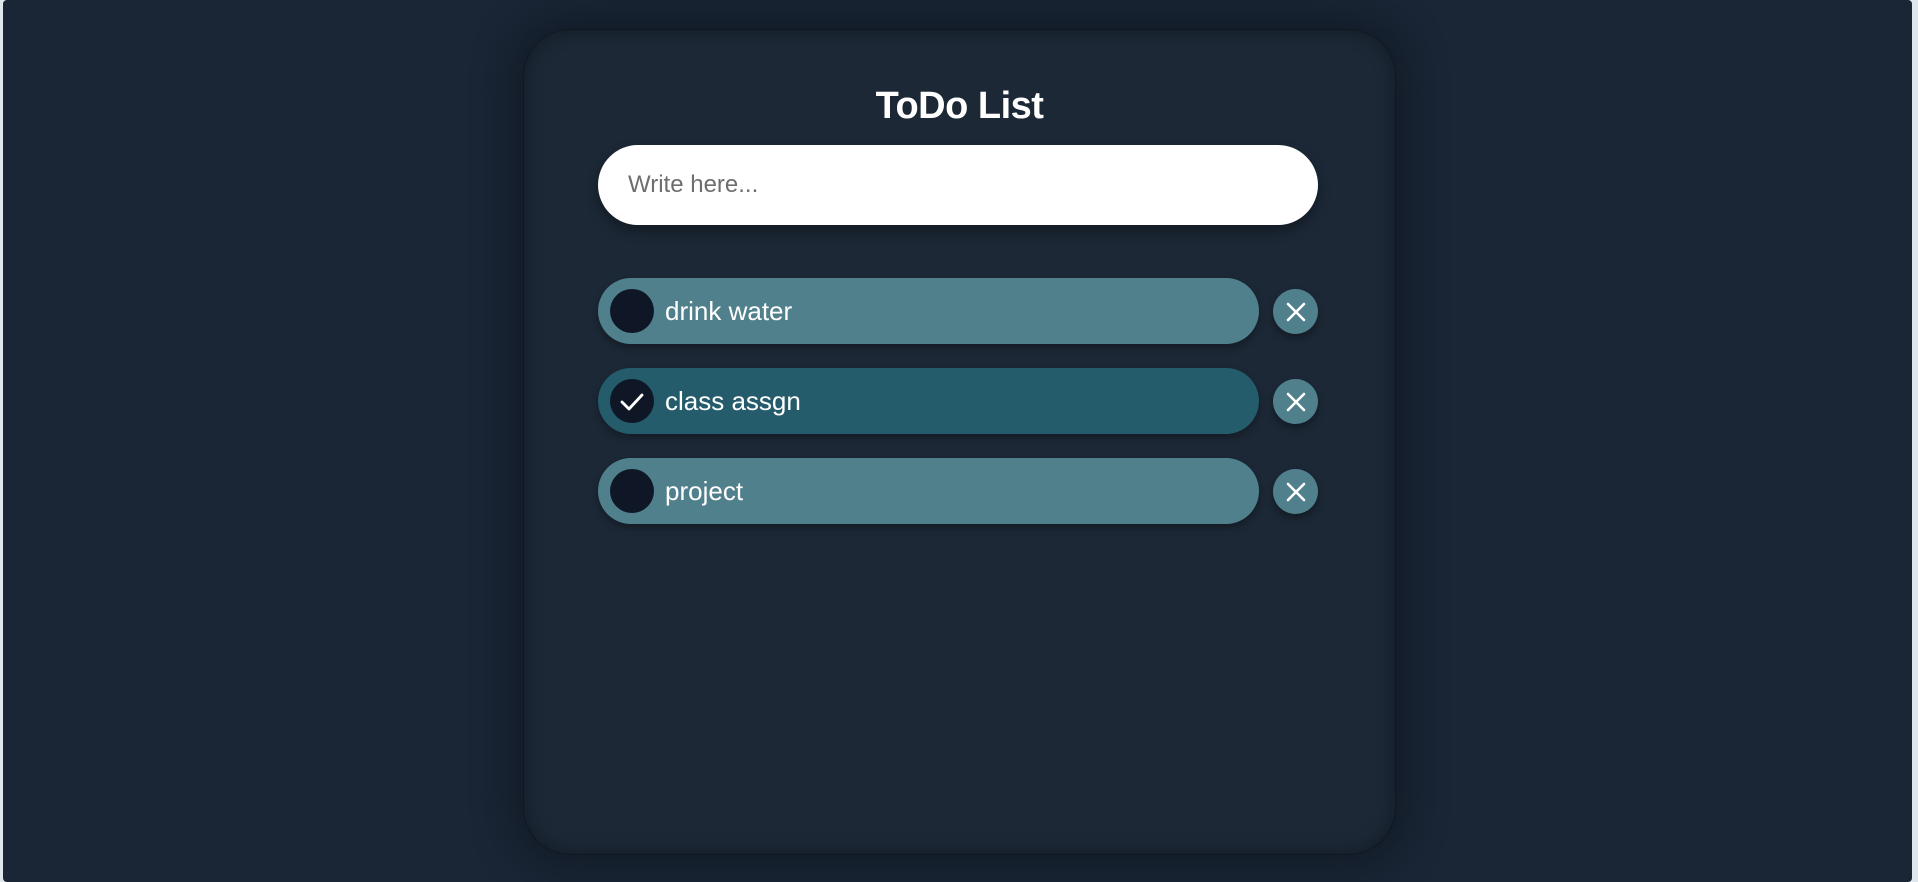  I want to click on todo-row: project, so click(959, 491).